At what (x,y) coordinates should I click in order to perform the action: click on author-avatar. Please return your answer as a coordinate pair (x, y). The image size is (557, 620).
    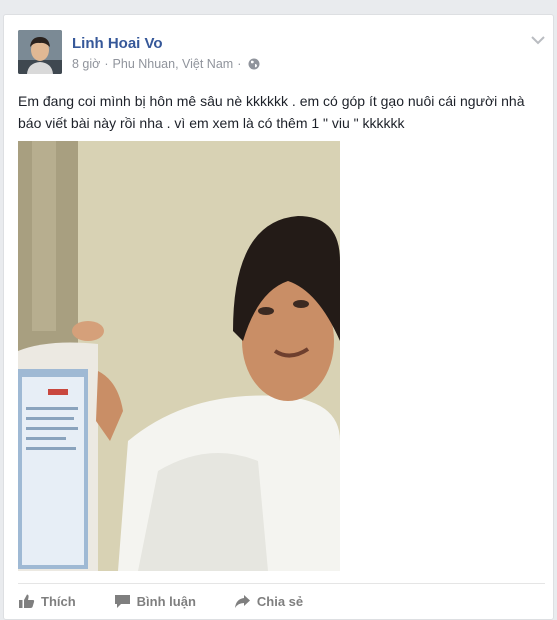
    Looking at the image, I should click on (40, 52).